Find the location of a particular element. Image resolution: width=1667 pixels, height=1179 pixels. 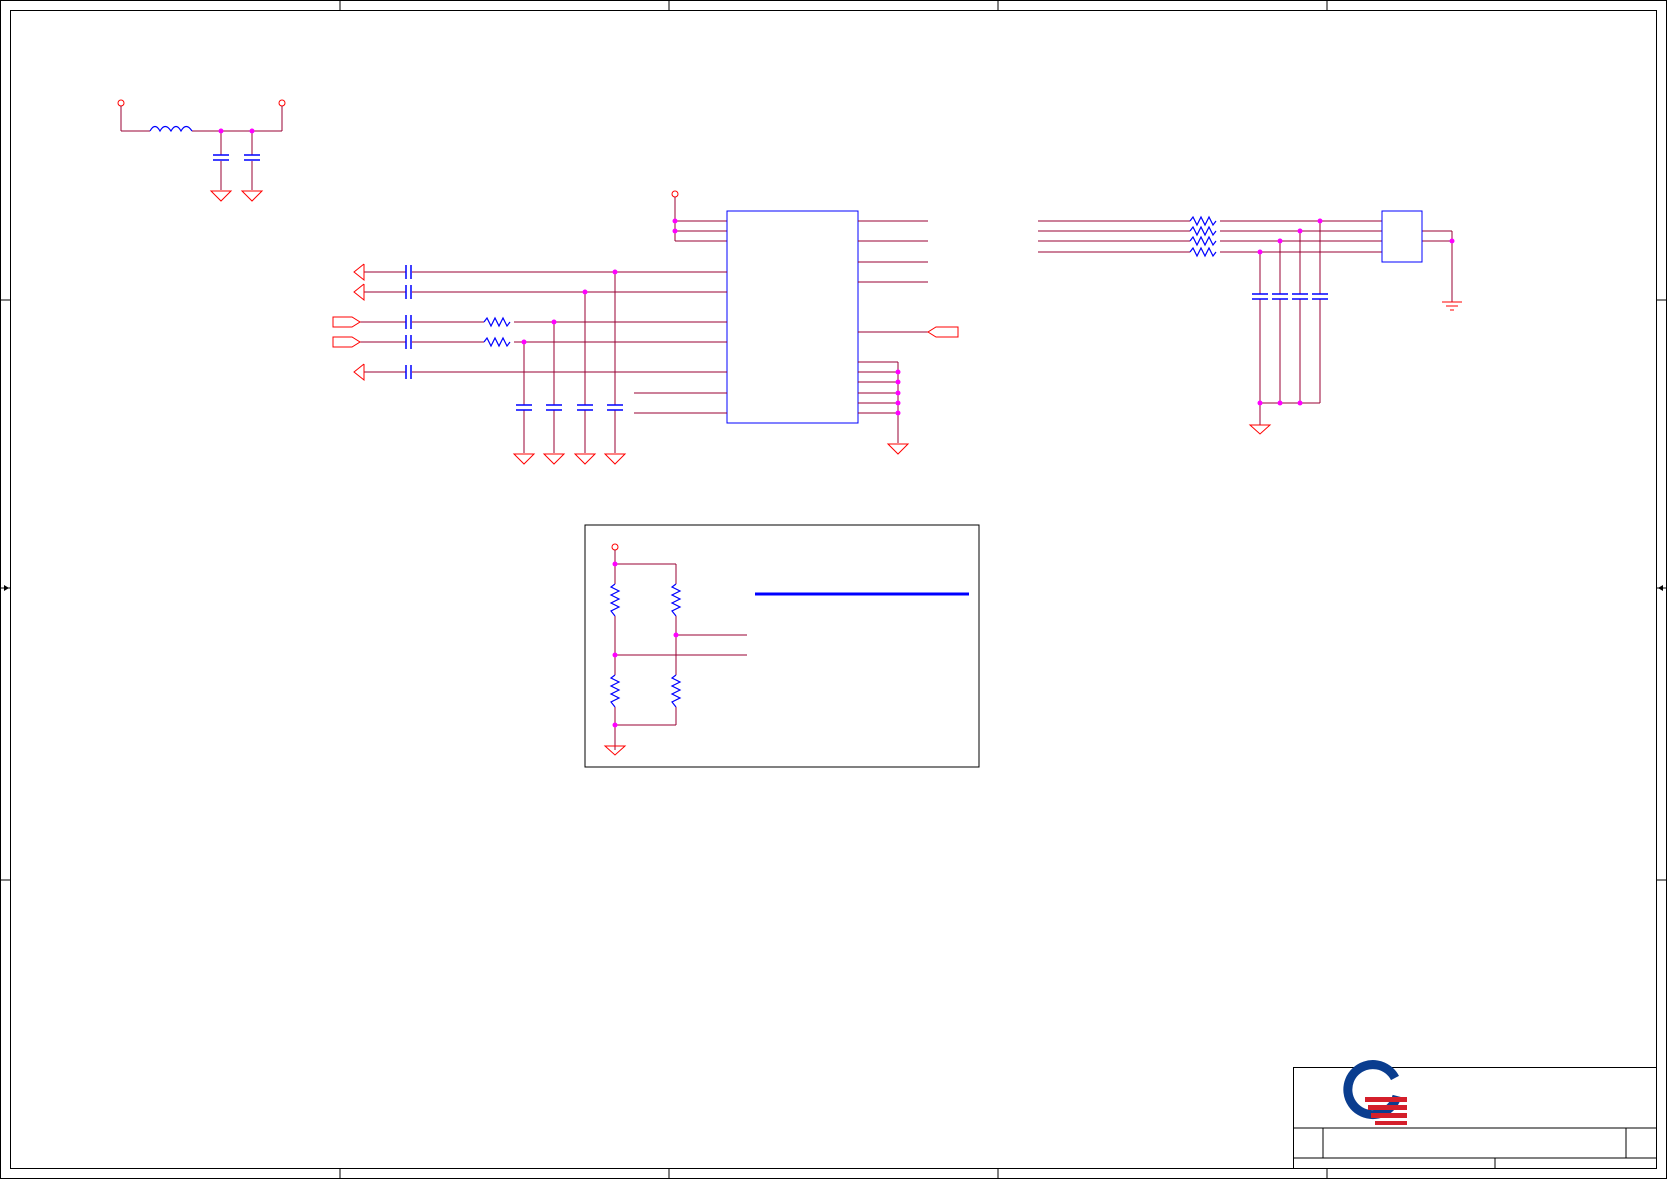

left-zone-arrow-icon is located at coordinates (6, 588).